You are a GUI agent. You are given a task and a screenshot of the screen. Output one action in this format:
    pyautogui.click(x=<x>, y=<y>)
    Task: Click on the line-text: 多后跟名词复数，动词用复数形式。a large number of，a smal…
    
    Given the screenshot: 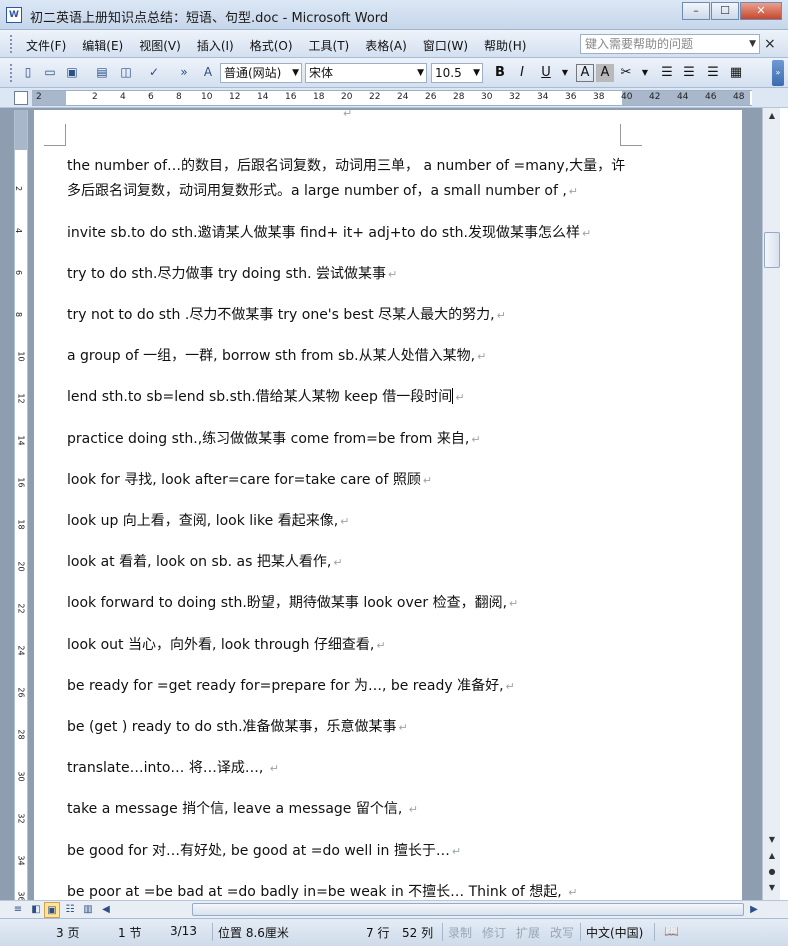 What is the action you would take?
    pyautogui.click(x=317, y=191)
    